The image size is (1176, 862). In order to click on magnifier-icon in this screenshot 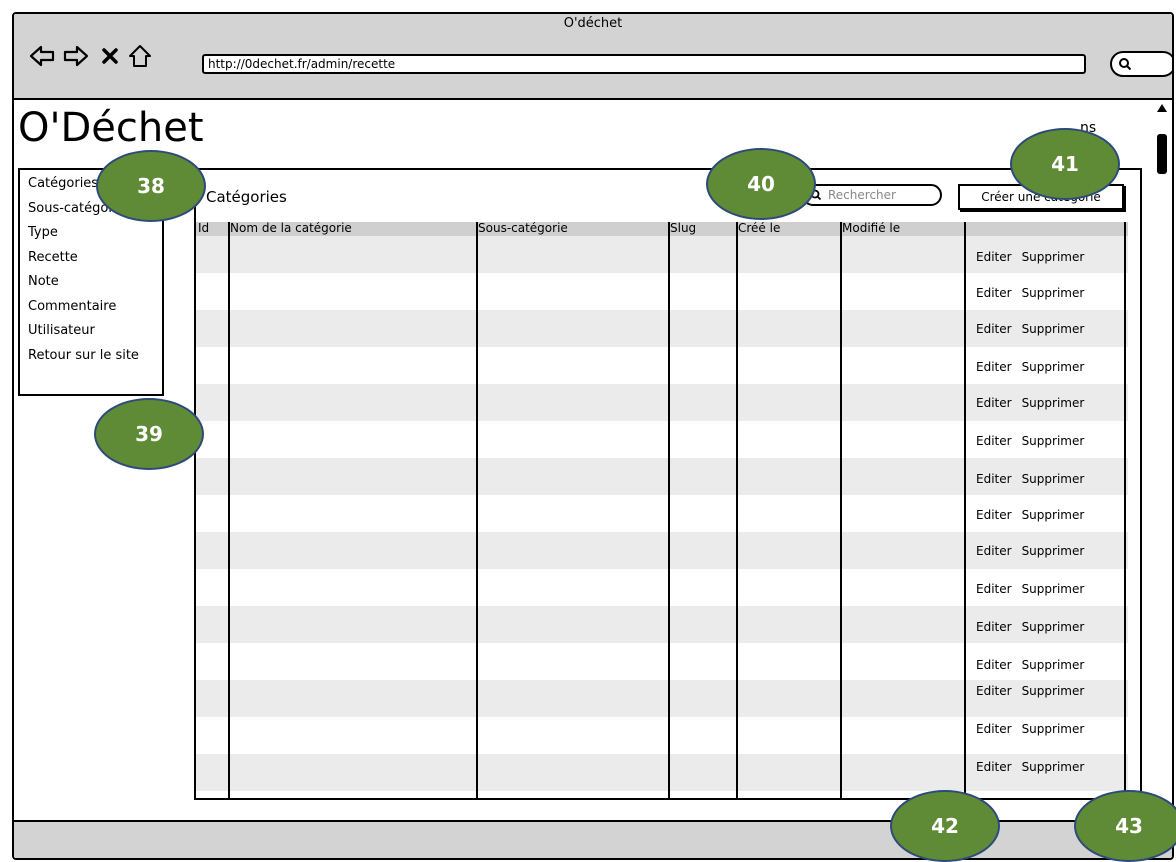, I will do `click(1125, 64)`.